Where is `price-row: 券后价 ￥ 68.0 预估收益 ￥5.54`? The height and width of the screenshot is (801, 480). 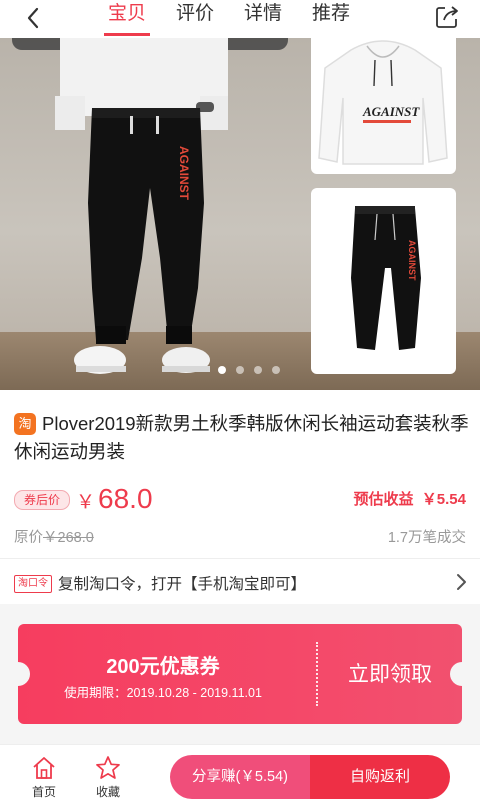 price-row: 券后价 ￥ 68.0 预估收益 ￥5.54 is located at coordinates (240, 499).